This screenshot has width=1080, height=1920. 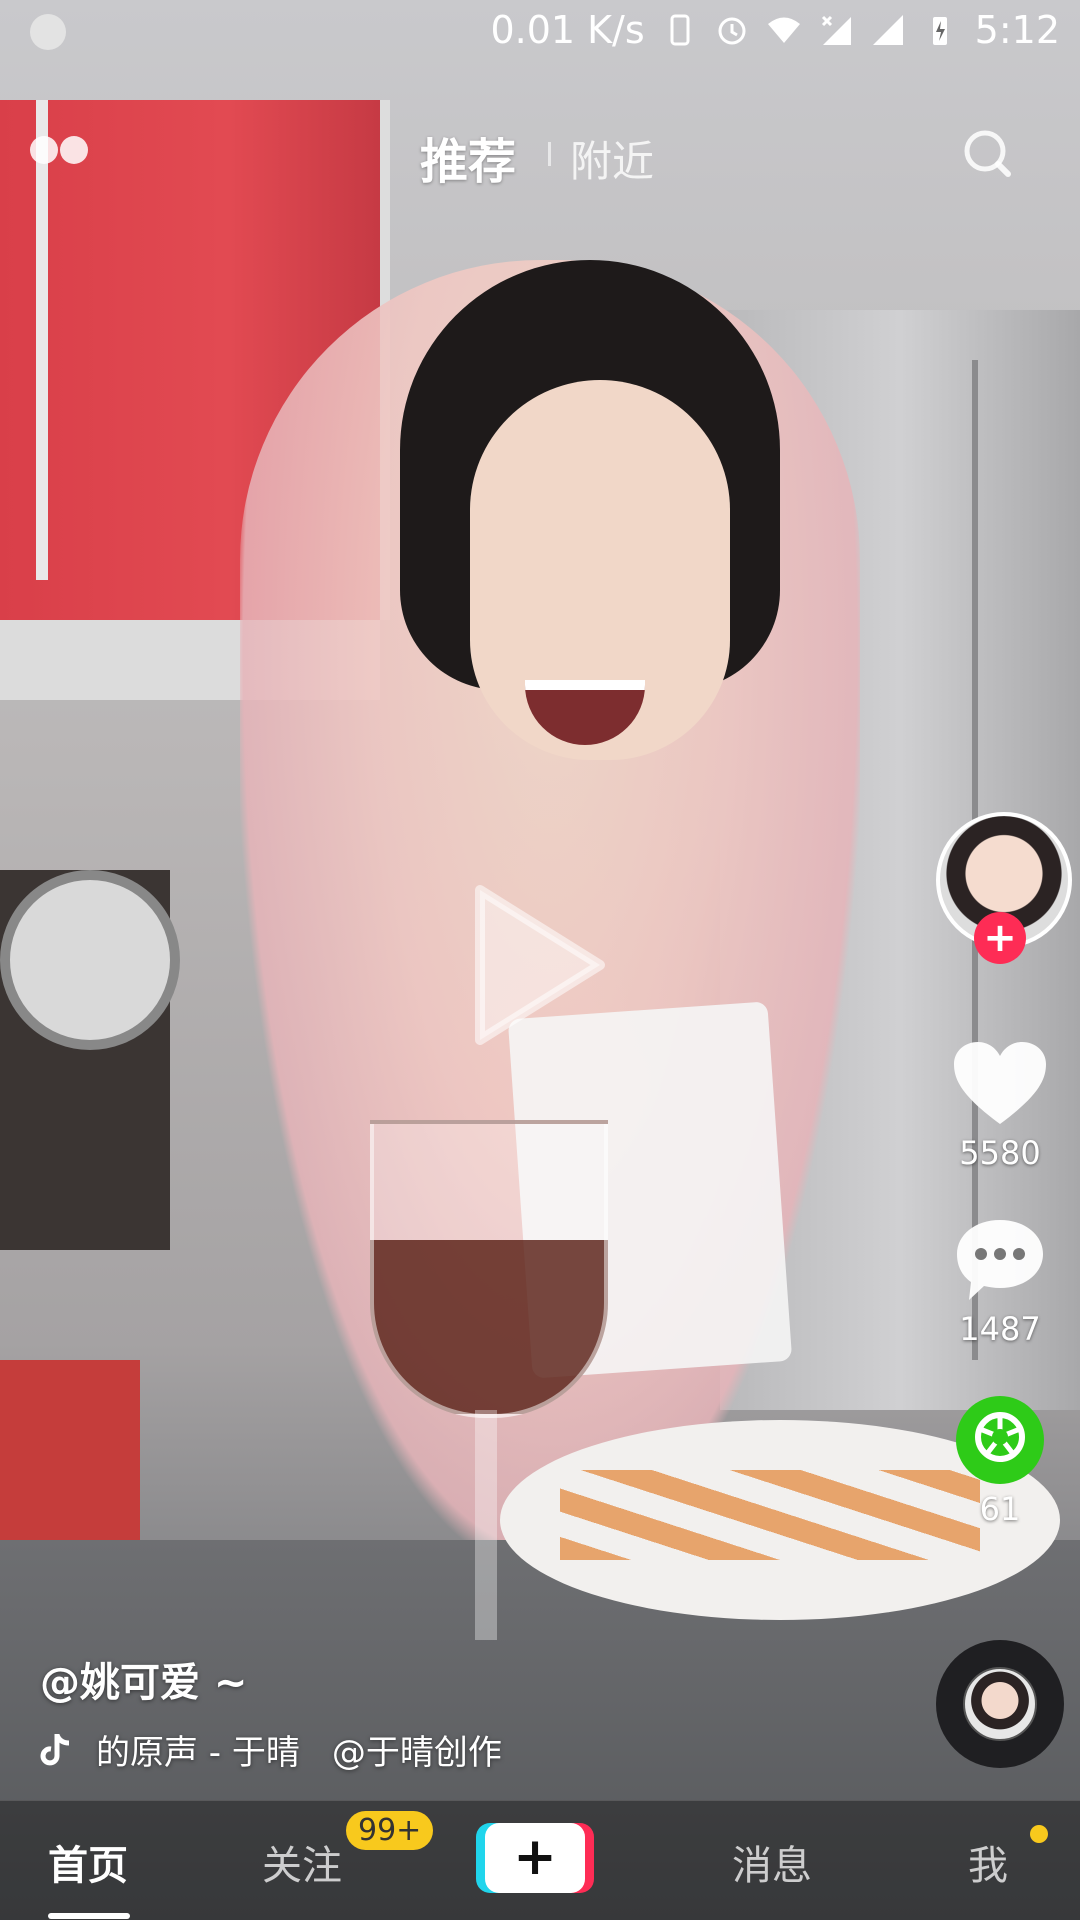 I want to click on follow-plus-button: +, so click(x=1000, y=938).